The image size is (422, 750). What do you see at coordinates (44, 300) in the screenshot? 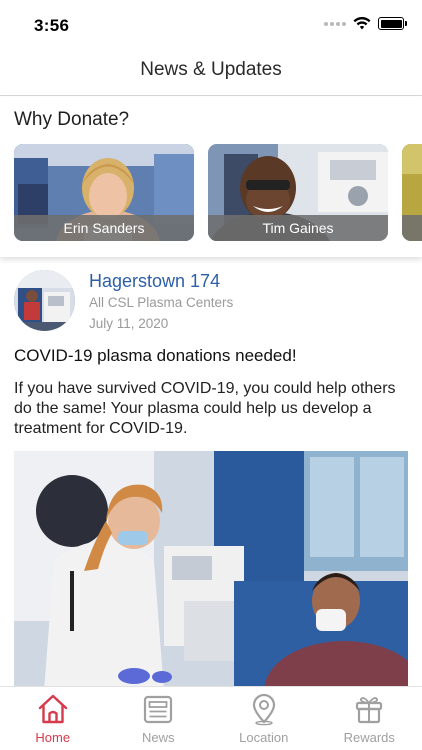
I see `center-avatar` at bounding box center [44, 300].